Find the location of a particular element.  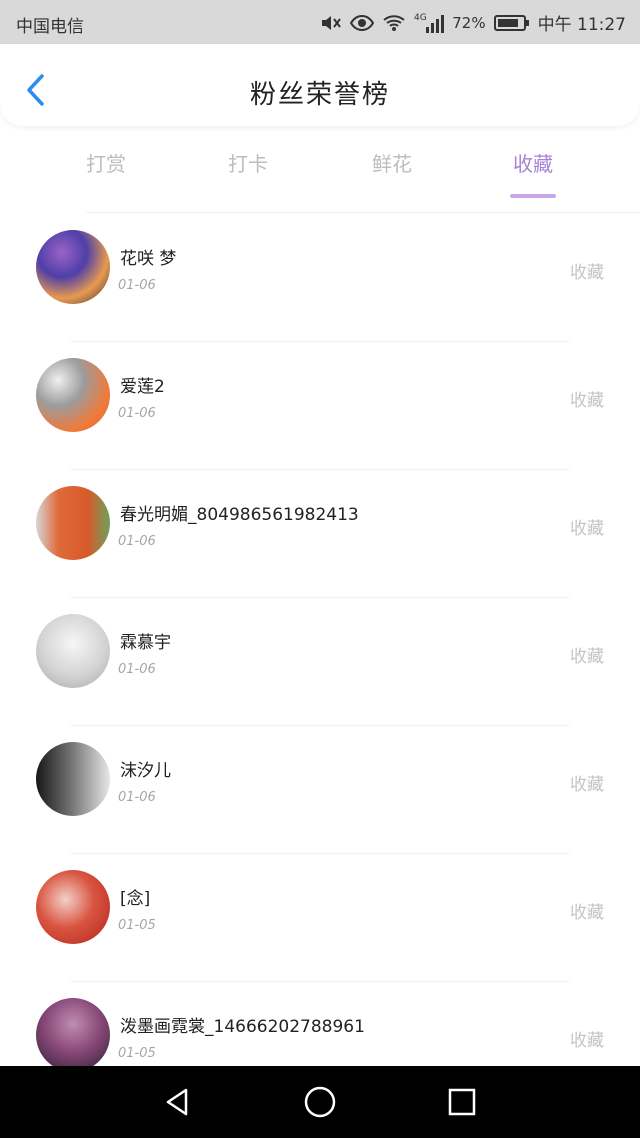

tab-daka: 打卡 is located at coordinates (248, 170).